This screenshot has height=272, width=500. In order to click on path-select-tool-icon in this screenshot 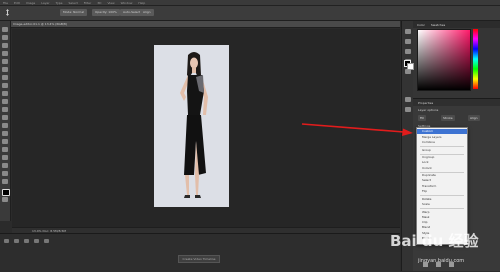, I will do `click(5, 157)`.